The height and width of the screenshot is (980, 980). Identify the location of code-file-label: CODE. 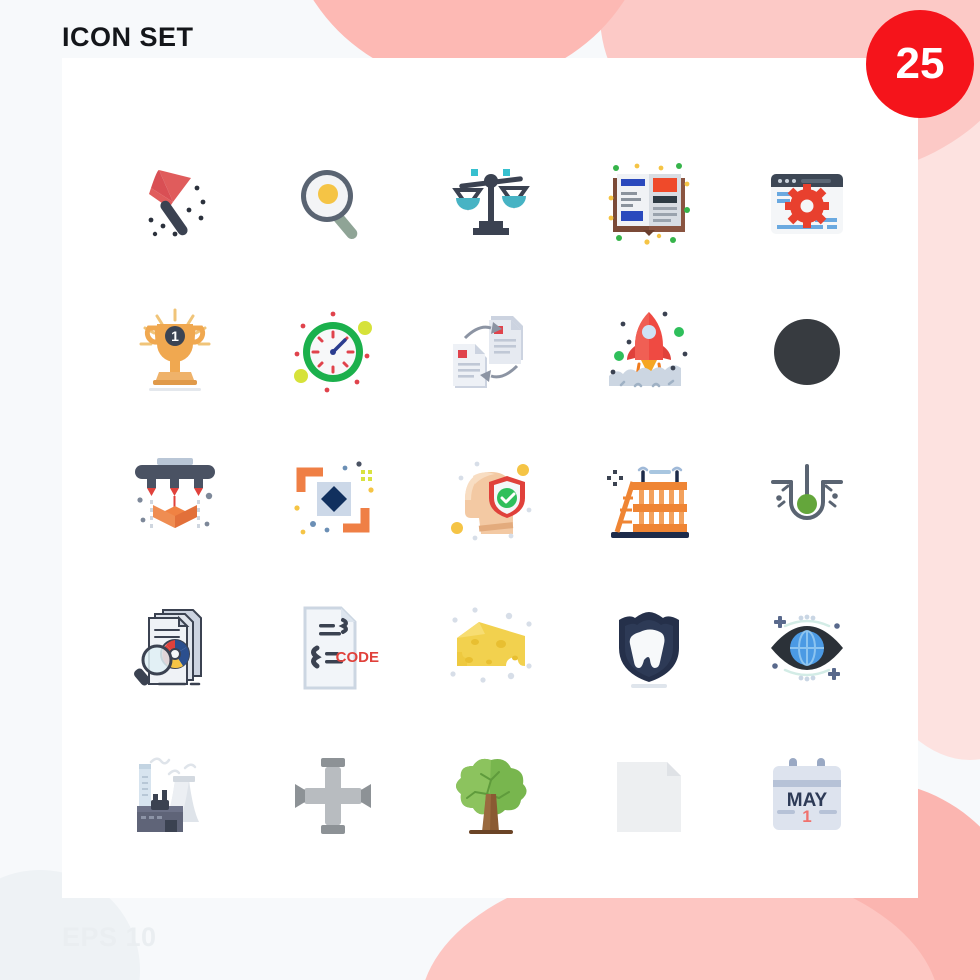
(357, 657).